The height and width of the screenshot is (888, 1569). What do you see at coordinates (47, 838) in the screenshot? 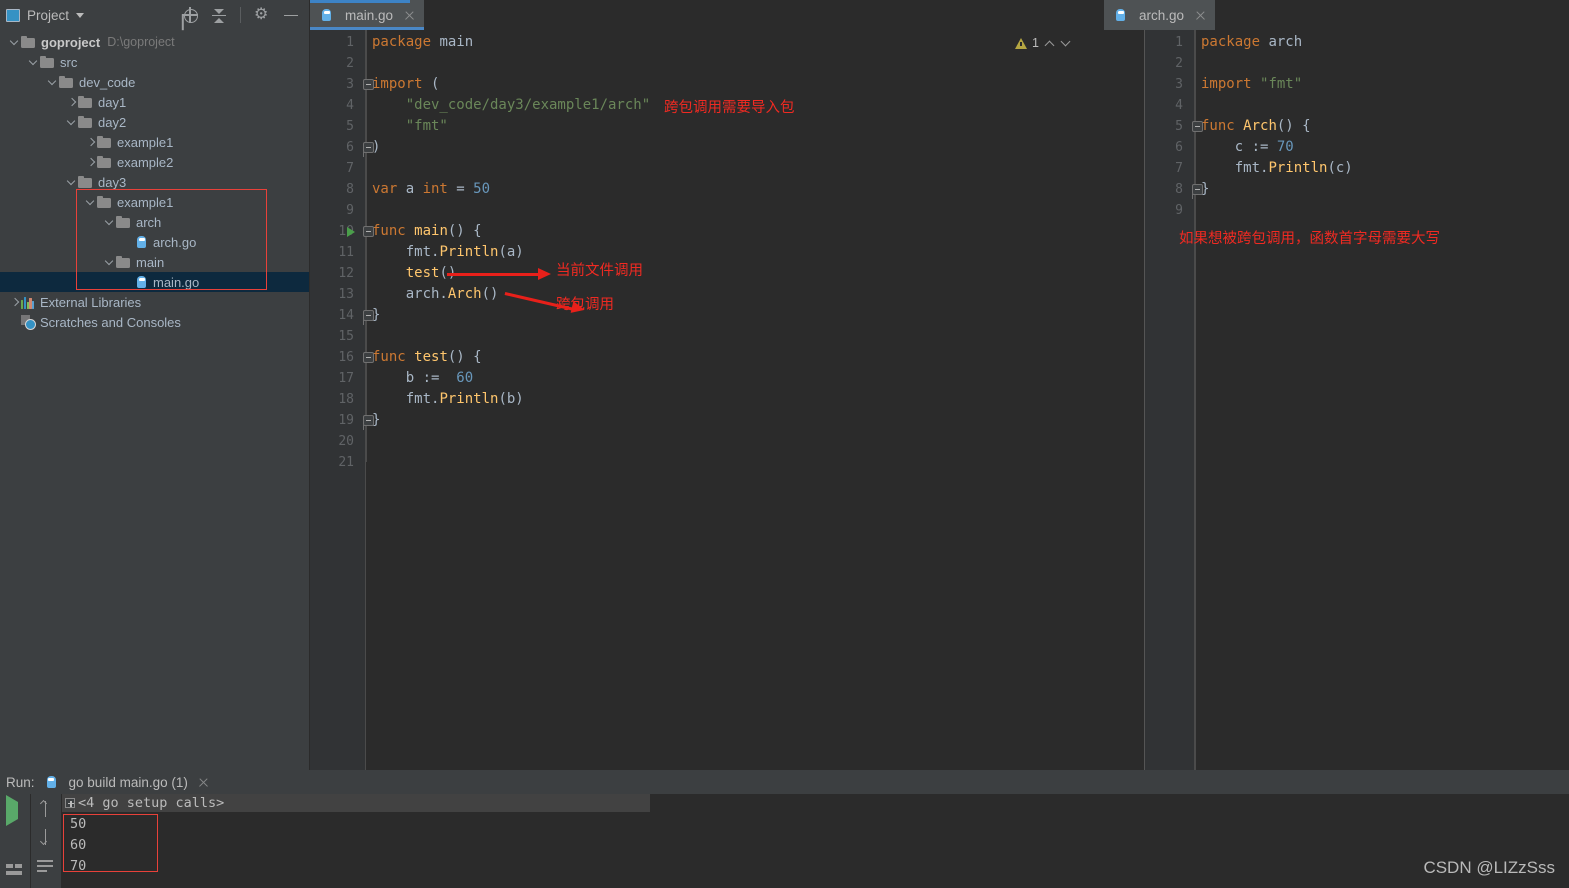
I see `scroll-down-button` at bounding box center [47, 838].